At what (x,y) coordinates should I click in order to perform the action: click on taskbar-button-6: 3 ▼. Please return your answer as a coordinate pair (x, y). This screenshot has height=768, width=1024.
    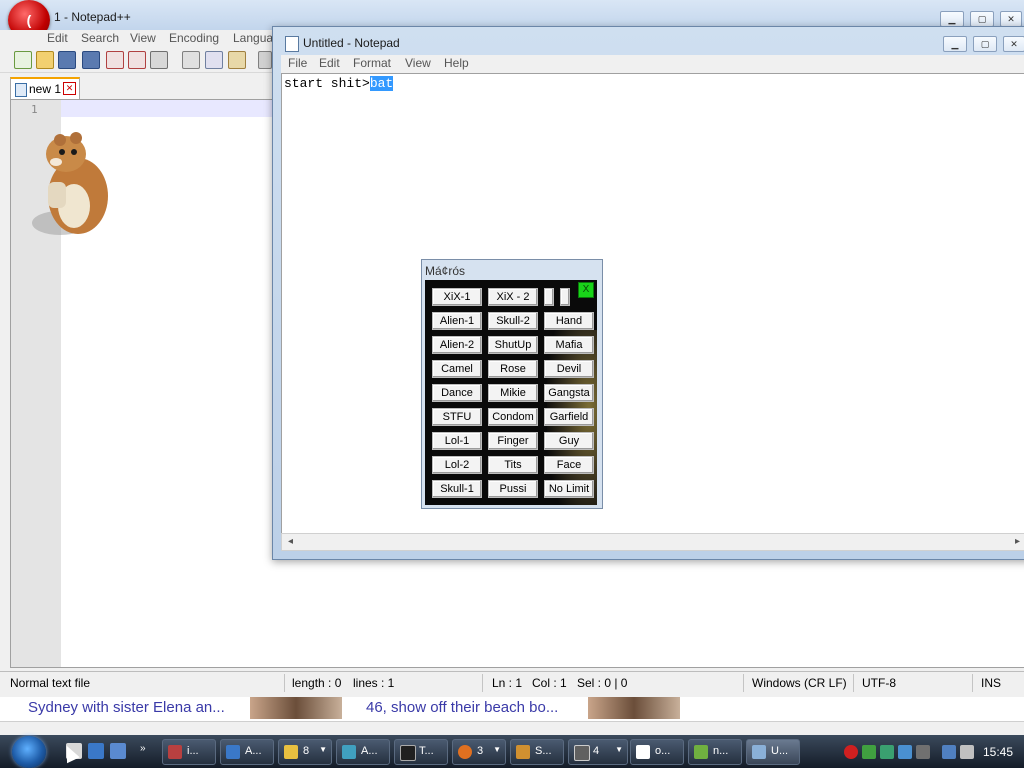
    Looking at the image, I should click on (479, 752).